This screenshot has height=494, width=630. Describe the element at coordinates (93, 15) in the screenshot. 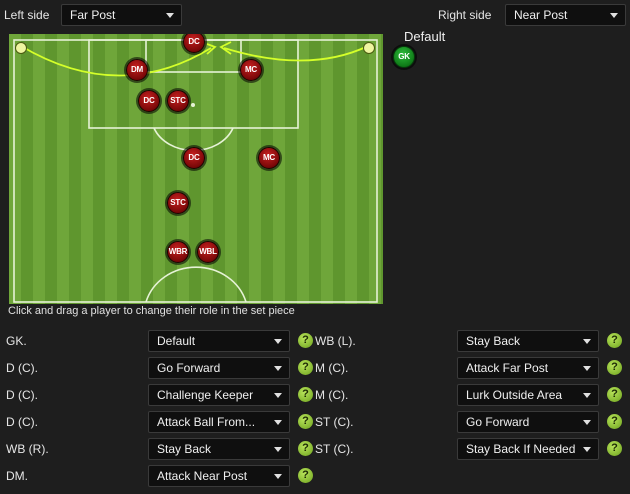

I see `left-side-value: Far Post` at that location.